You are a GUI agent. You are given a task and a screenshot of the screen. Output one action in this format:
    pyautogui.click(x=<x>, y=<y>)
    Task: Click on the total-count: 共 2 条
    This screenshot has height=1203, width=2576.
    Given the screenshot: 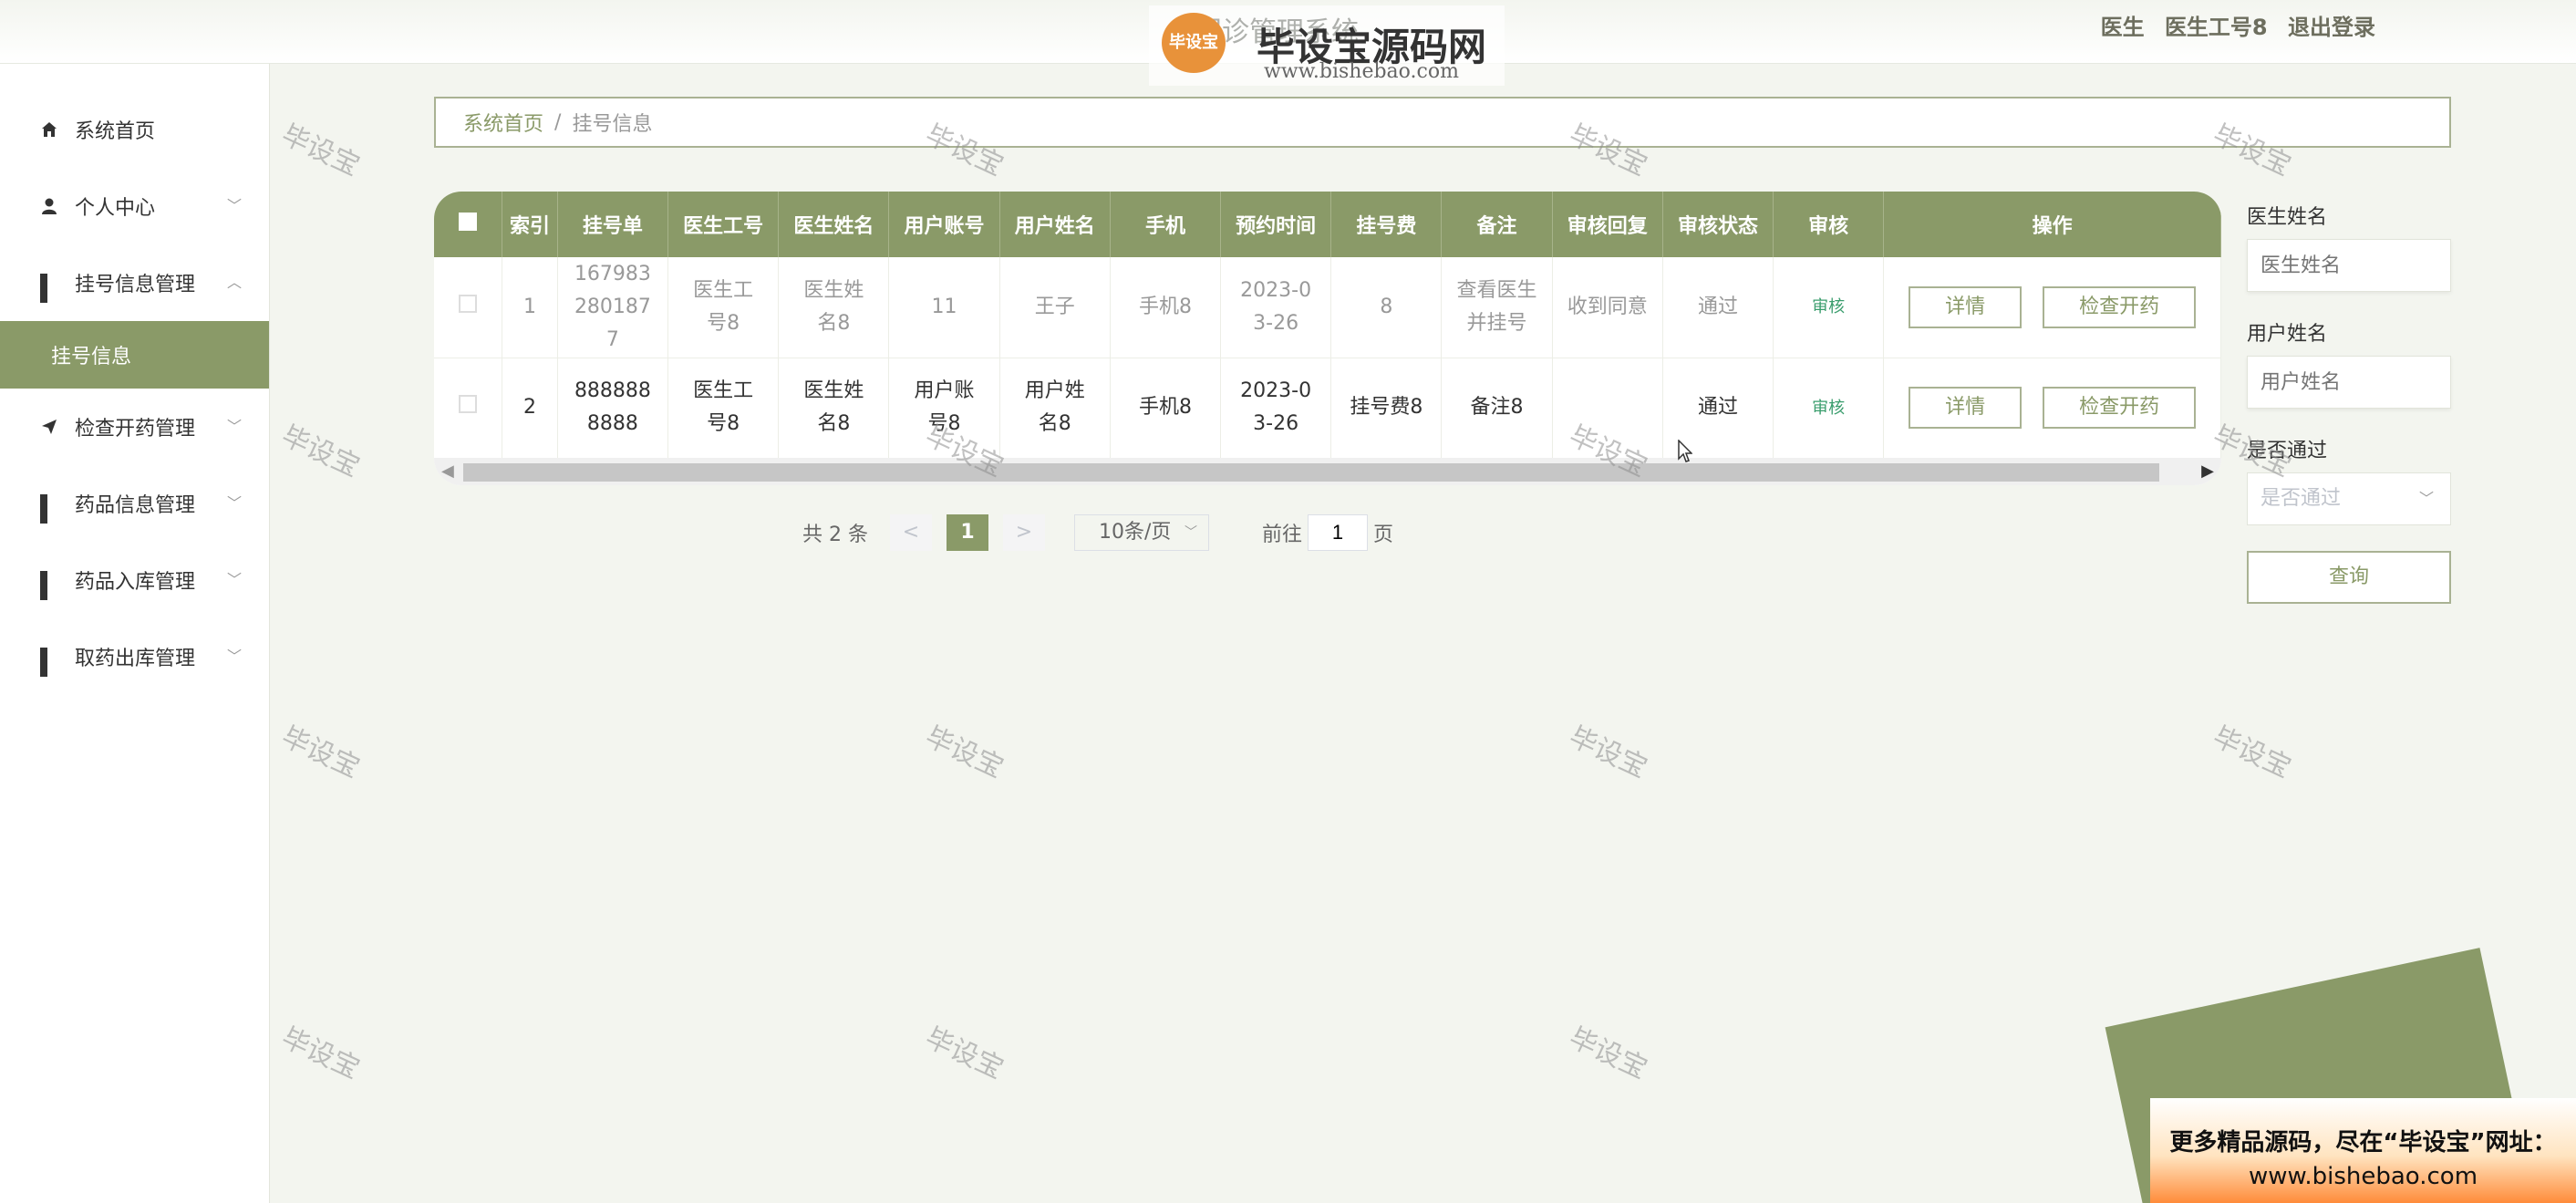 What is the action you would take?
    pyautogui.click(x=835, y=535)
    